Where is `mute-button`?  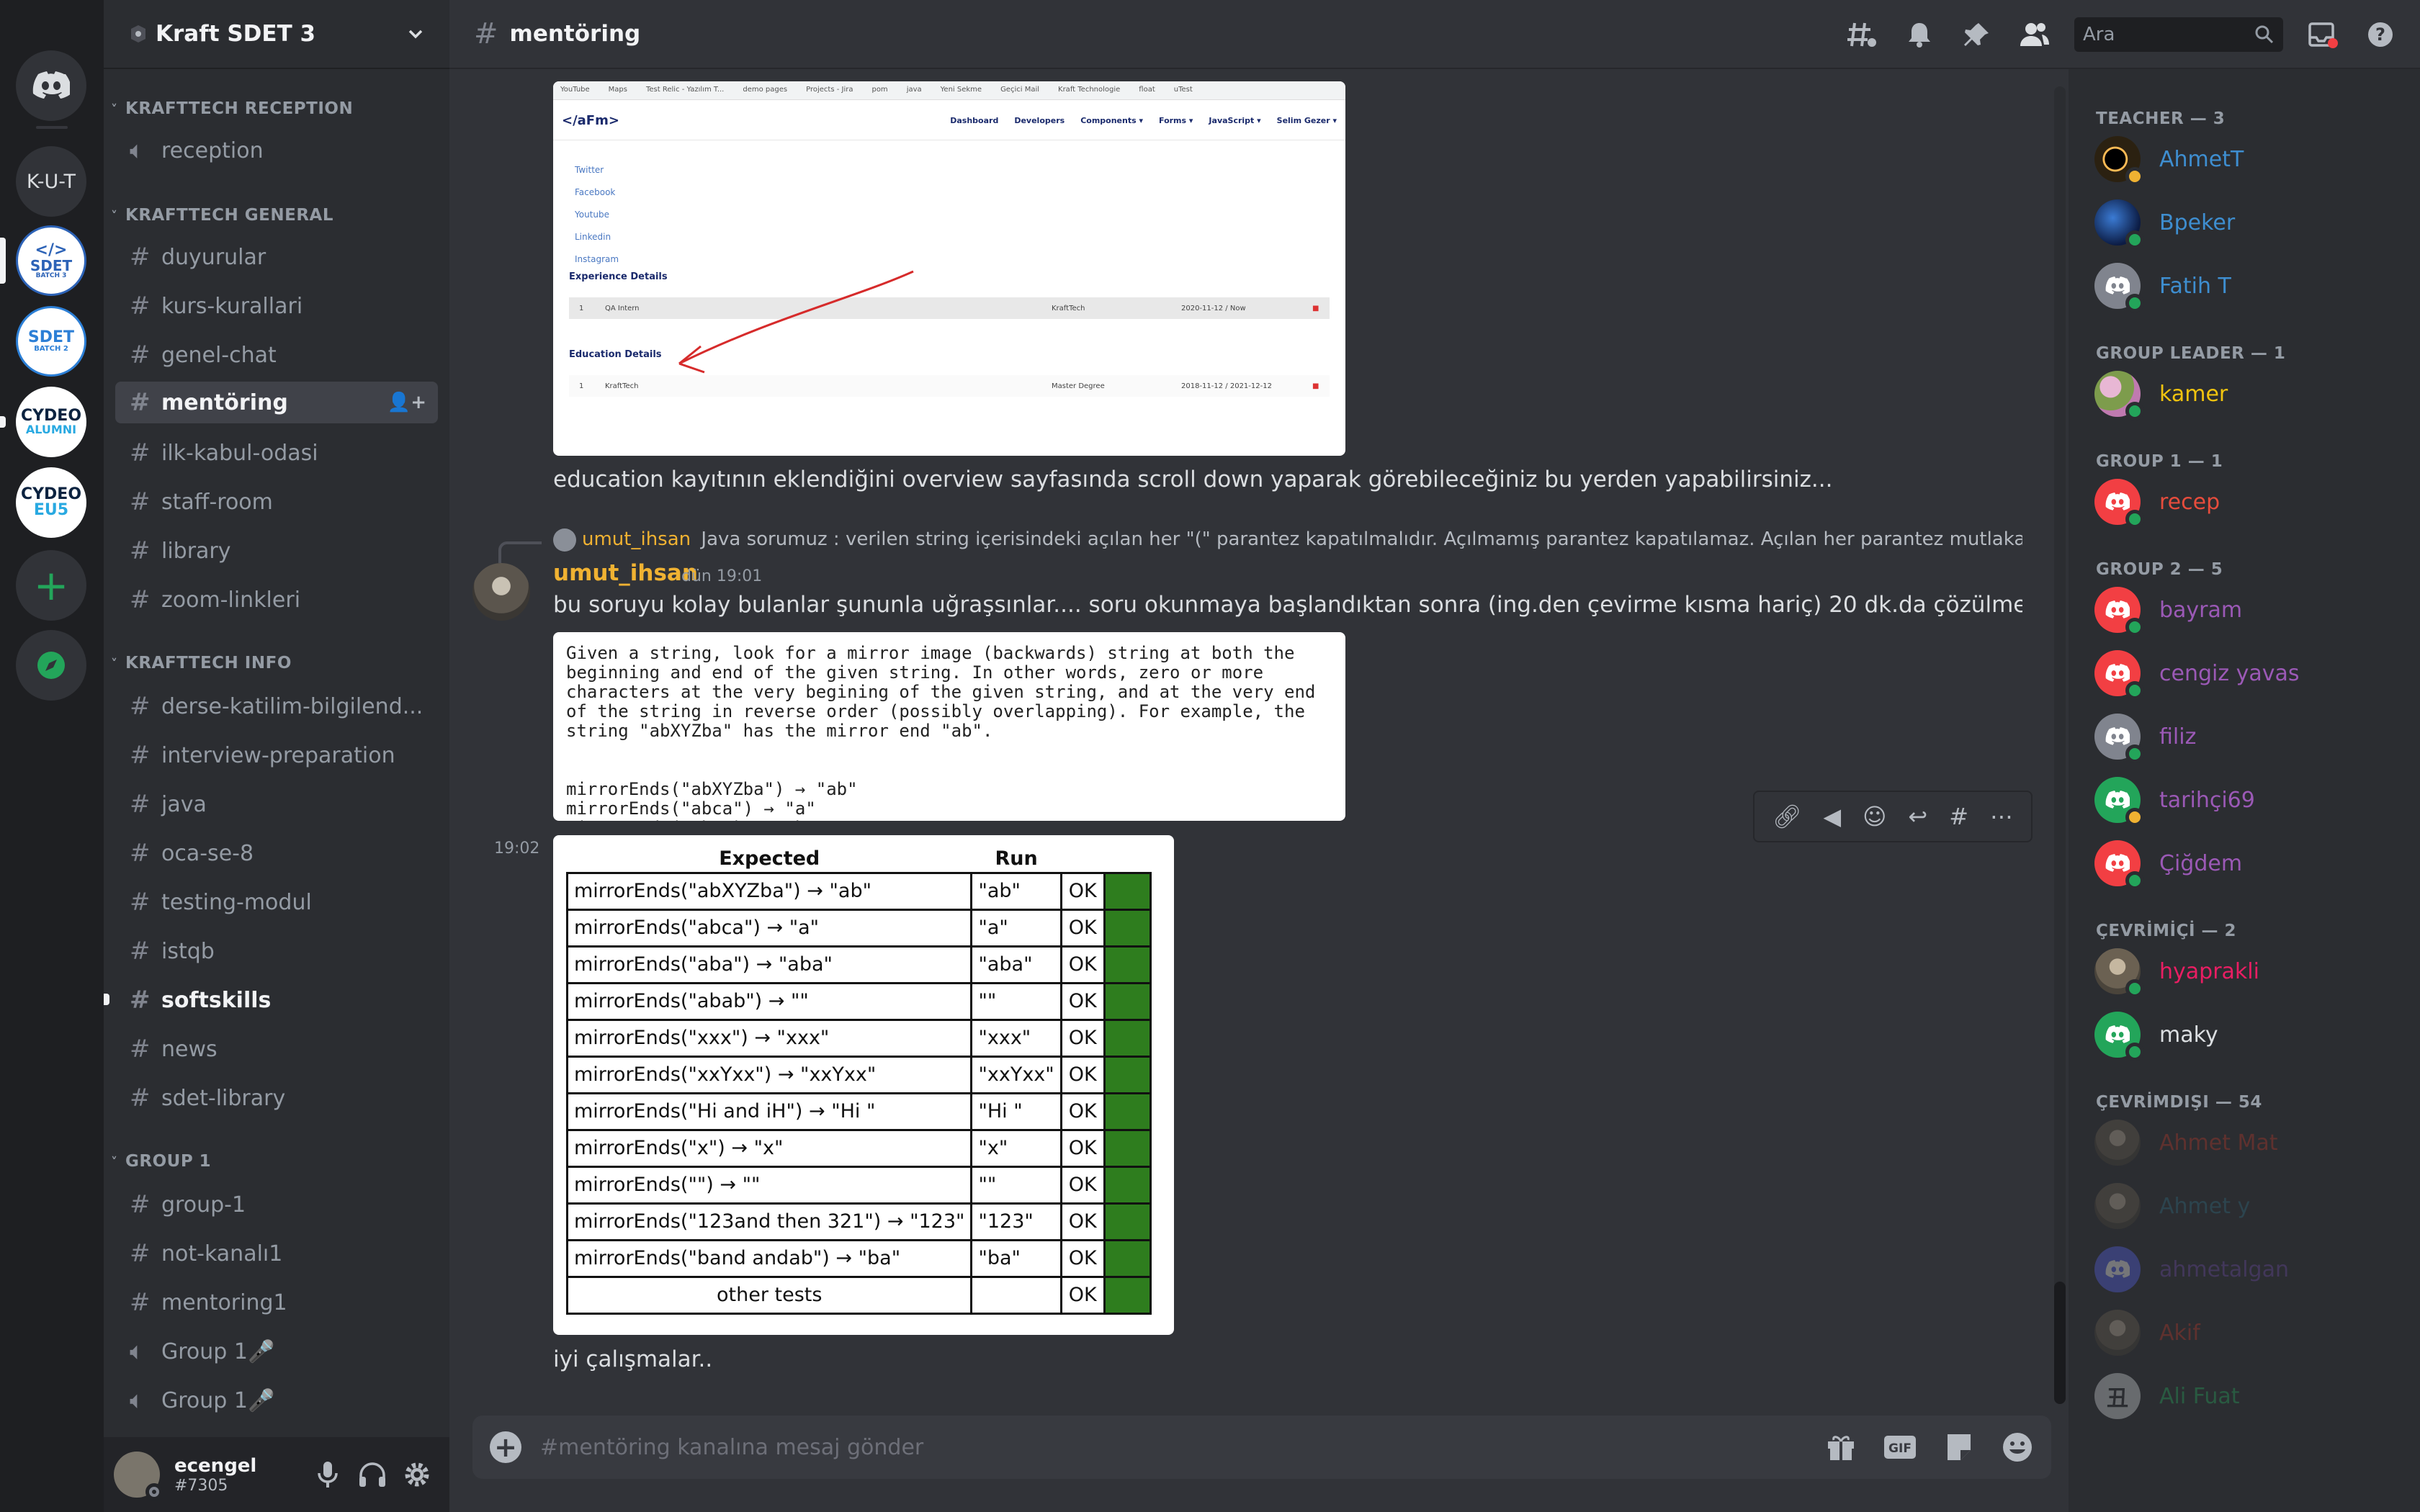
mute-button is located at coordinates (327, 1474).